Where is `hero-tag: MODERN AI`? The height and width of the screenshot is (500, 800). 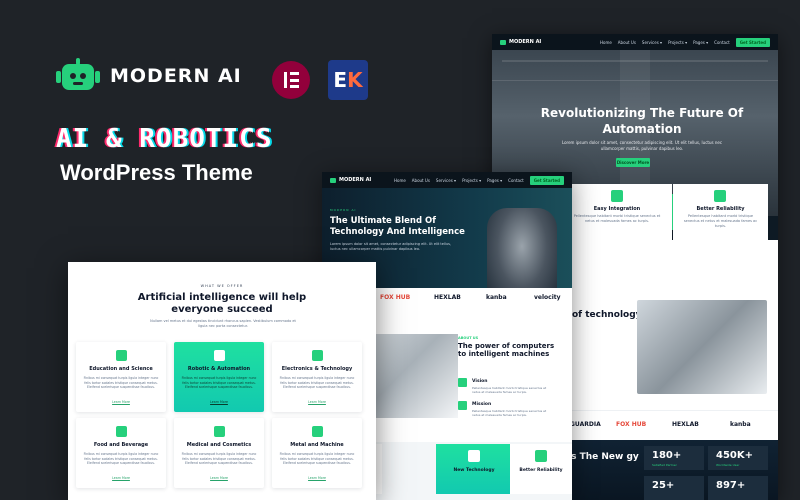 hero-tag: MODERN AI is located at coordinates (343, 210).